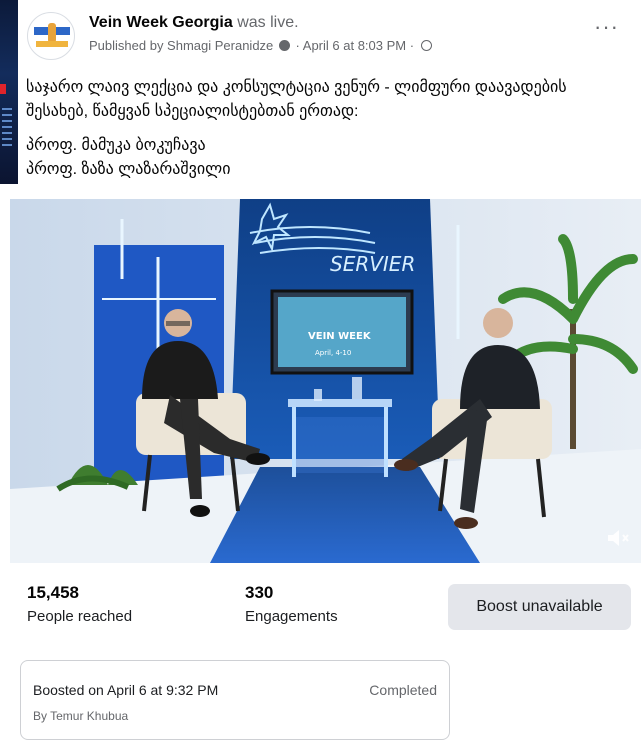 Image resolution: width=641 pixels, height=740 pixels. I want to click on avatar-logo-base, so click(52, 44).